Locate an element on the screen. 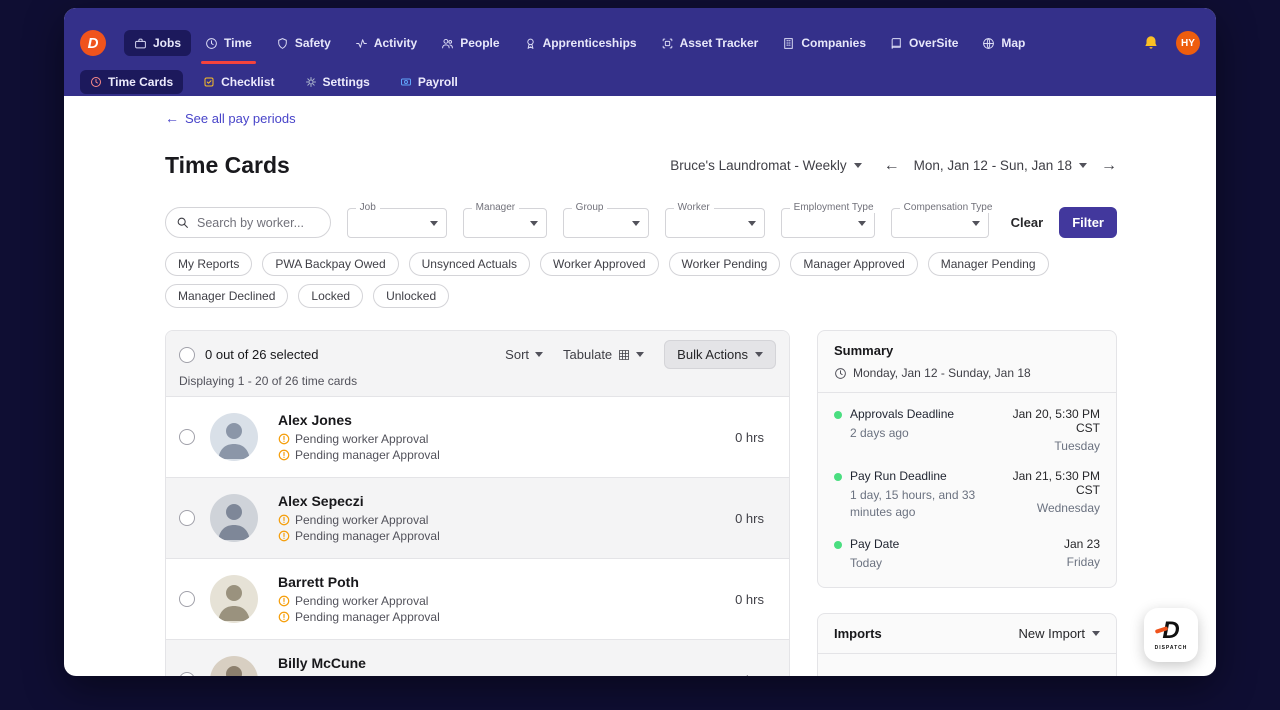  subnav-item-payroll: Payroll is located at coordinates (429, 82).